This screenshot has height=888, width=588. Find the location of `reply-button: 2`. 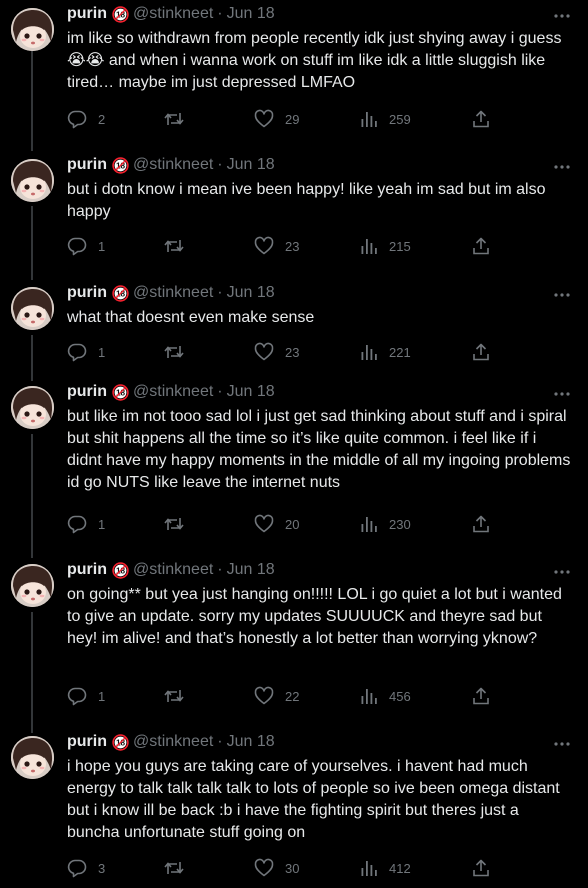

reply-button: 2 is located at coordinates (86, 119).